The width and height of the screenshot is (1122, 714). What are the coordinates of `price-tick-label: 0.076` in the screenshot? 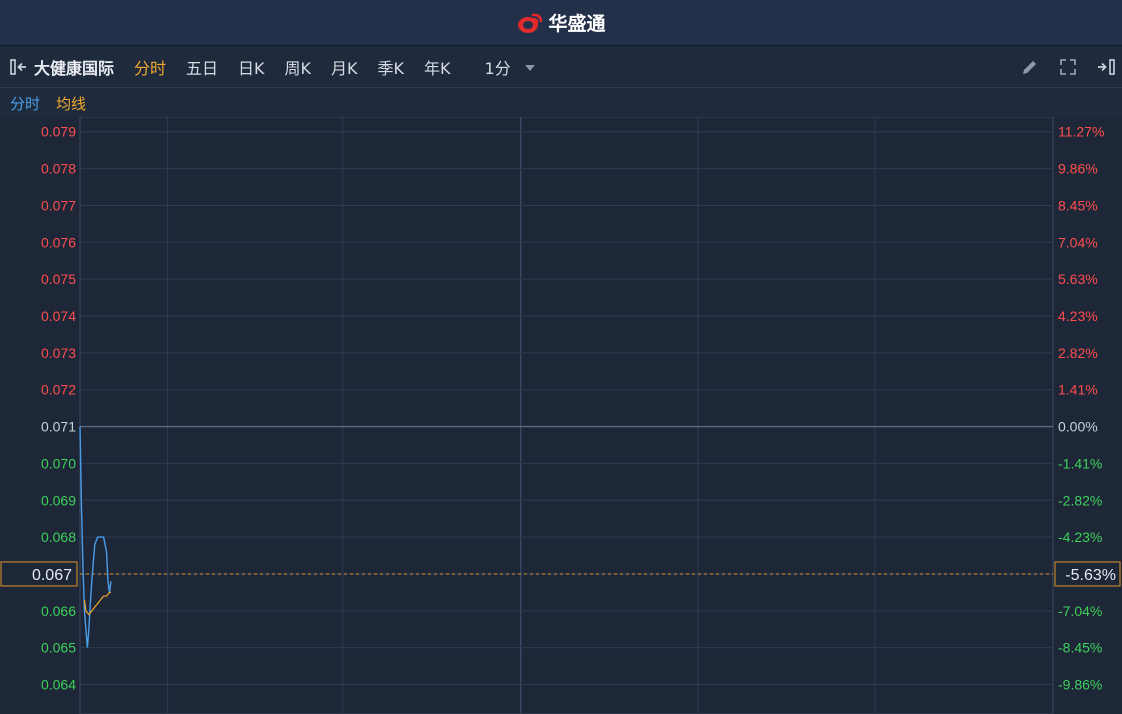 It's located at (58, 242).